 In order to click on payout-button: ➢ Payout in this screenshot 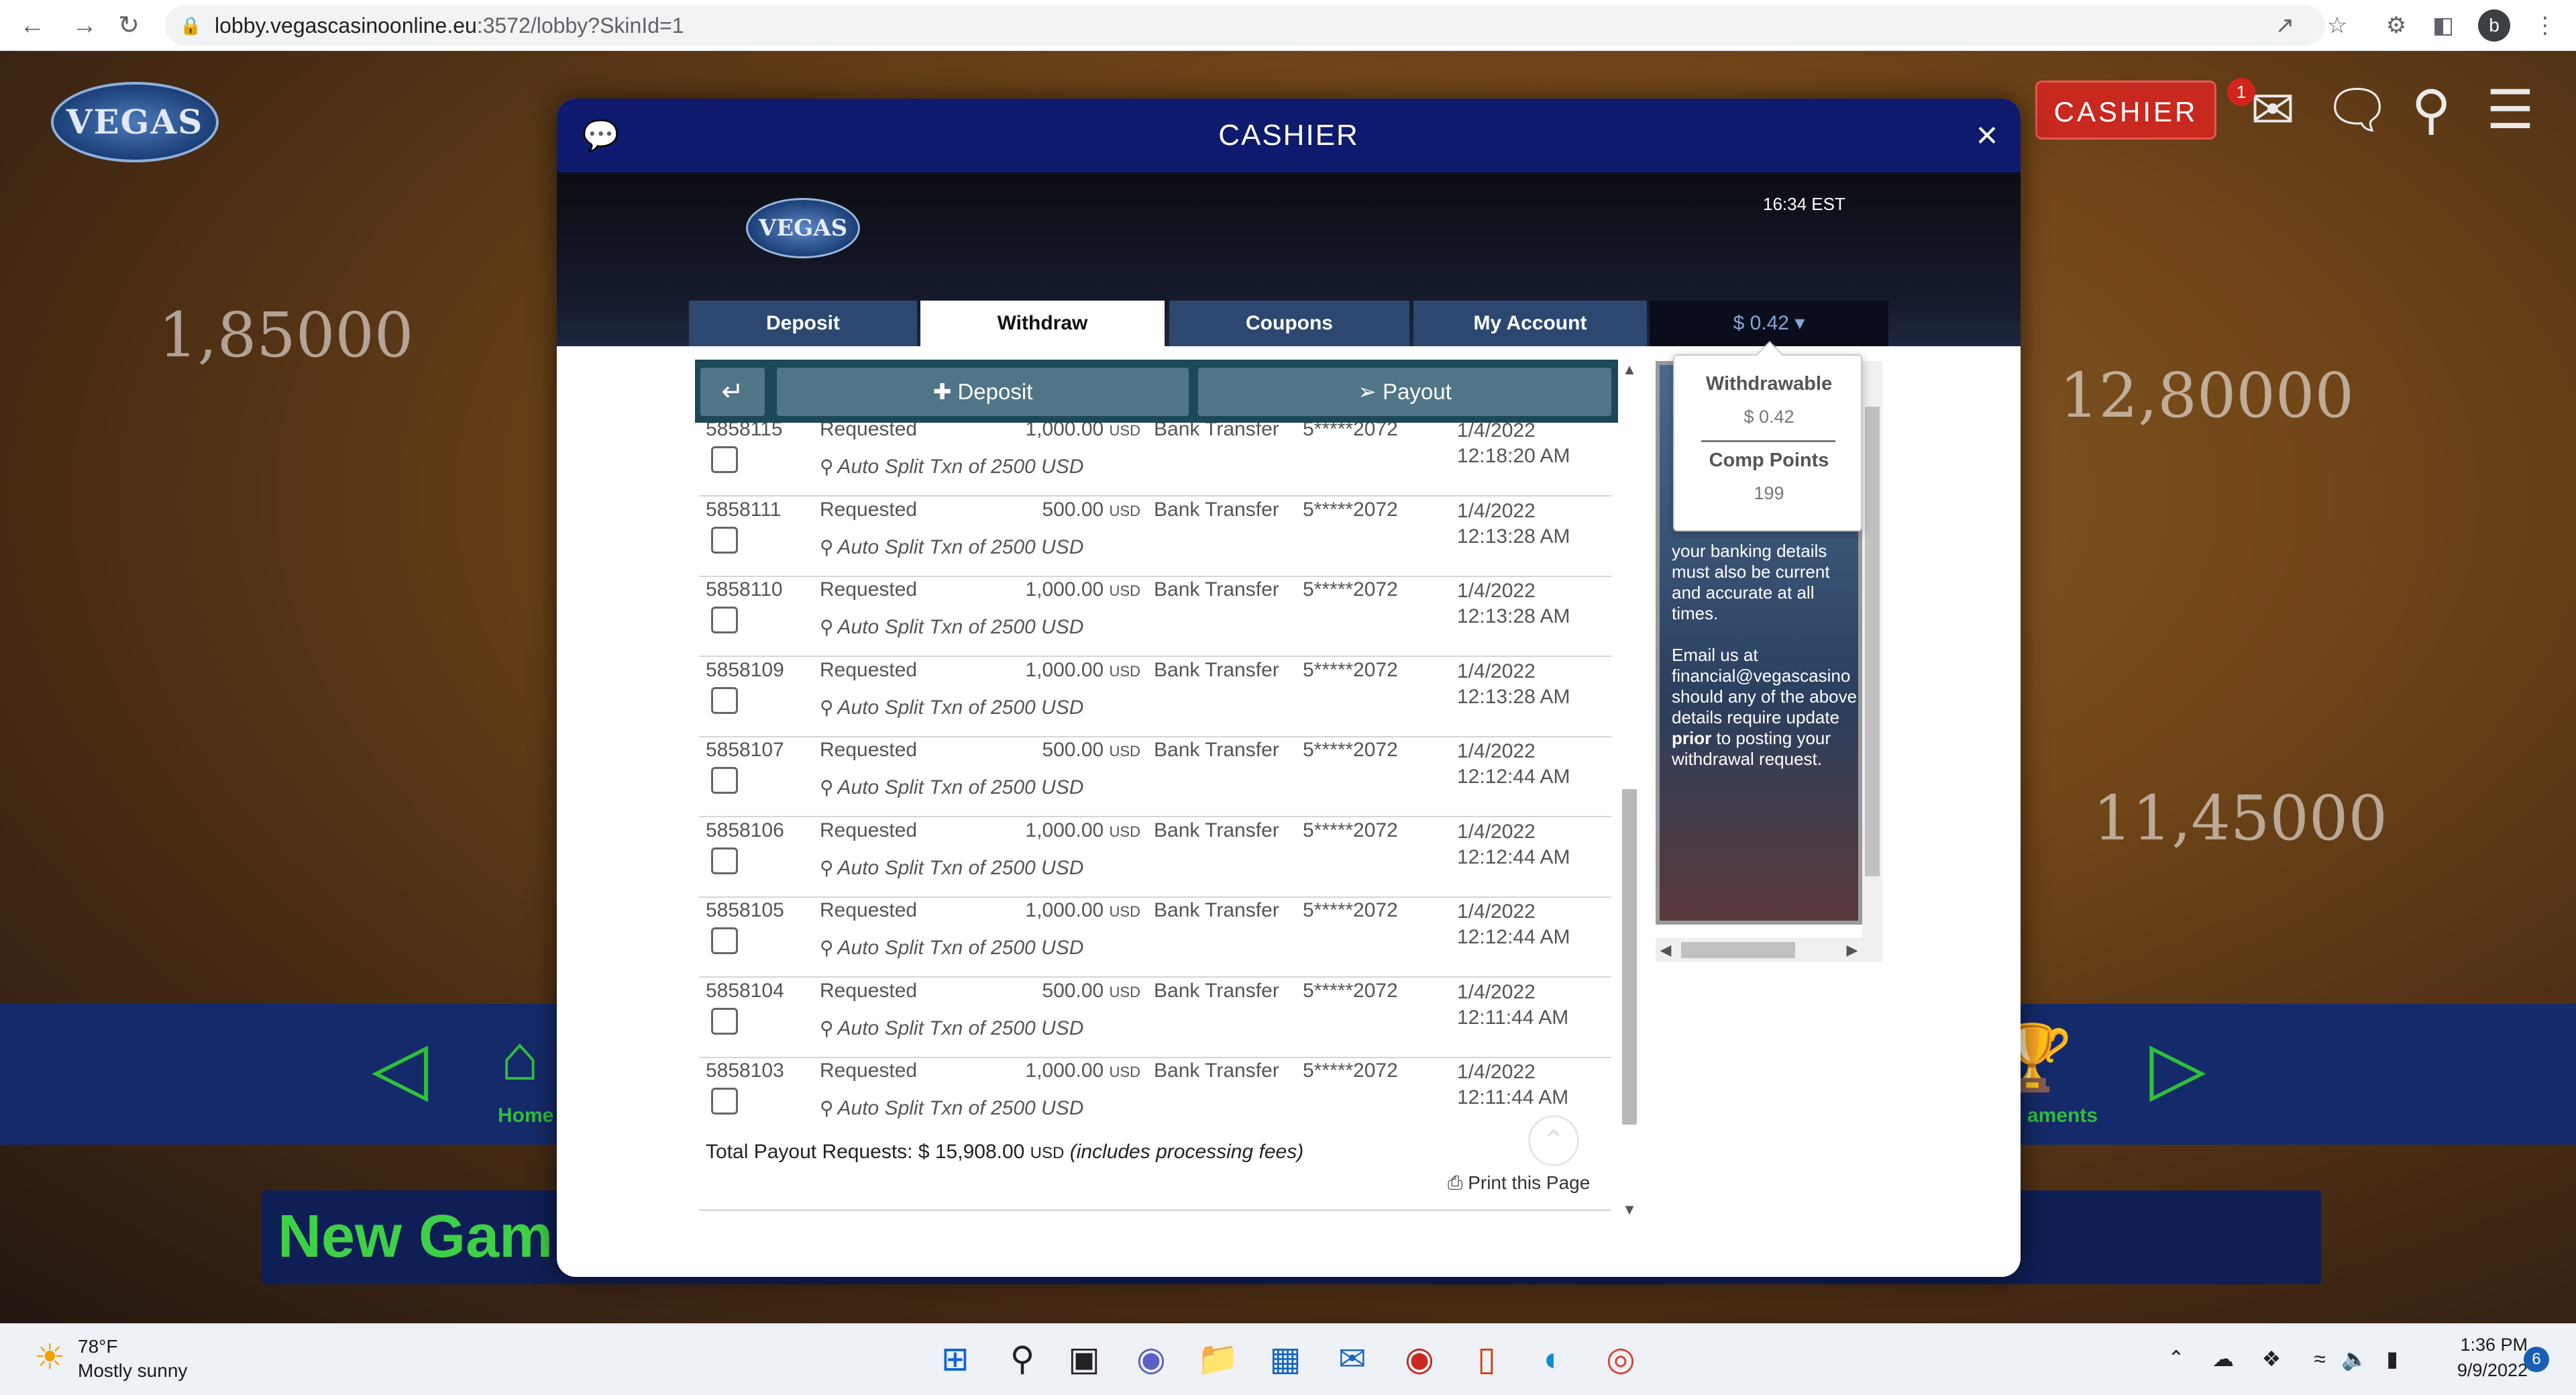, I will do `click(1404, 392)`.